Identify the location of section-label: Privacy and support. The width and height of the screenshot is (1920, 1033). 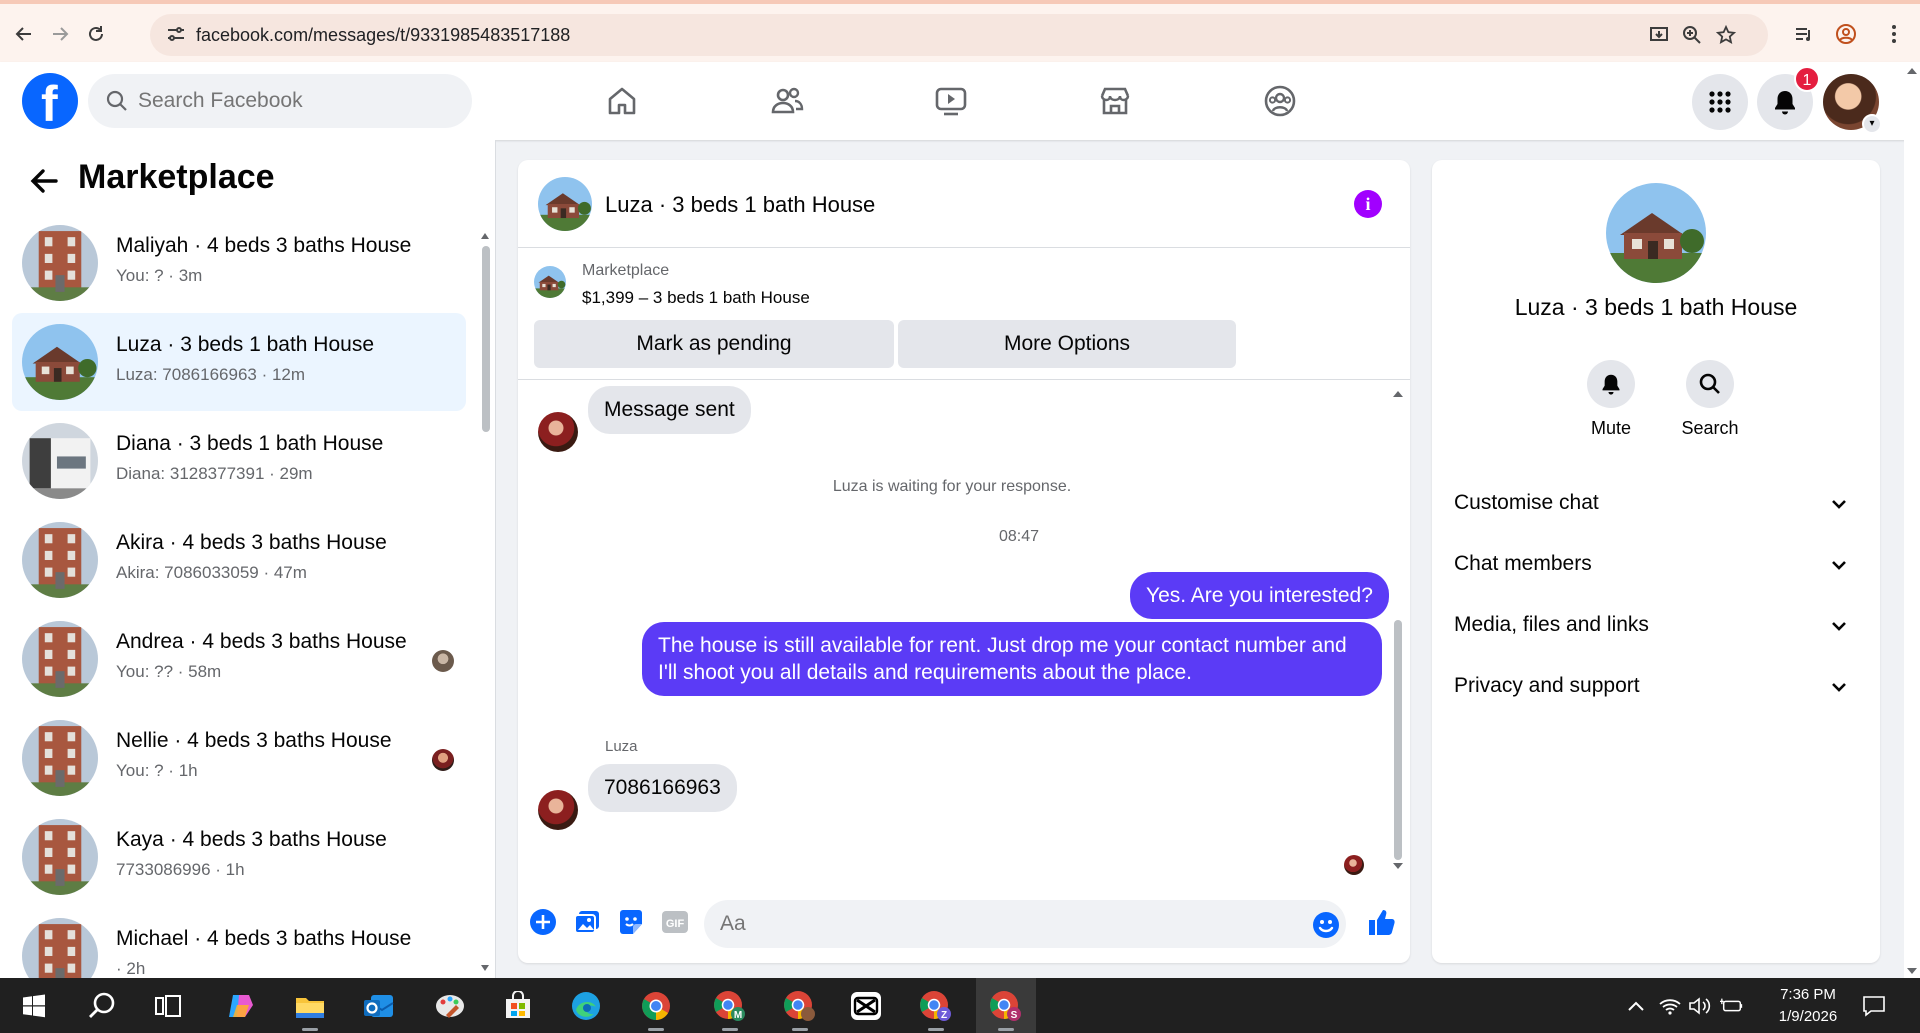
(1547, 685).